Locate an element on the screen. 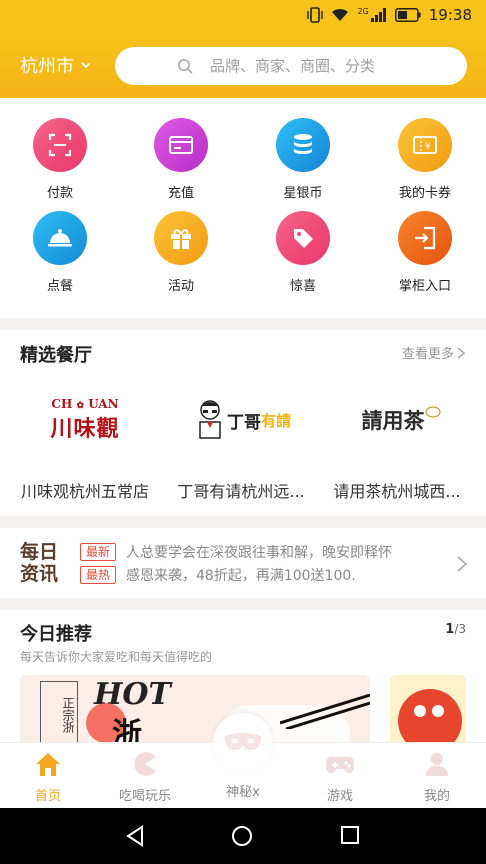 Image resolution: width=486 pixels, height=864 pixels. recommend-banner-next is located at coordinates (428, 710).